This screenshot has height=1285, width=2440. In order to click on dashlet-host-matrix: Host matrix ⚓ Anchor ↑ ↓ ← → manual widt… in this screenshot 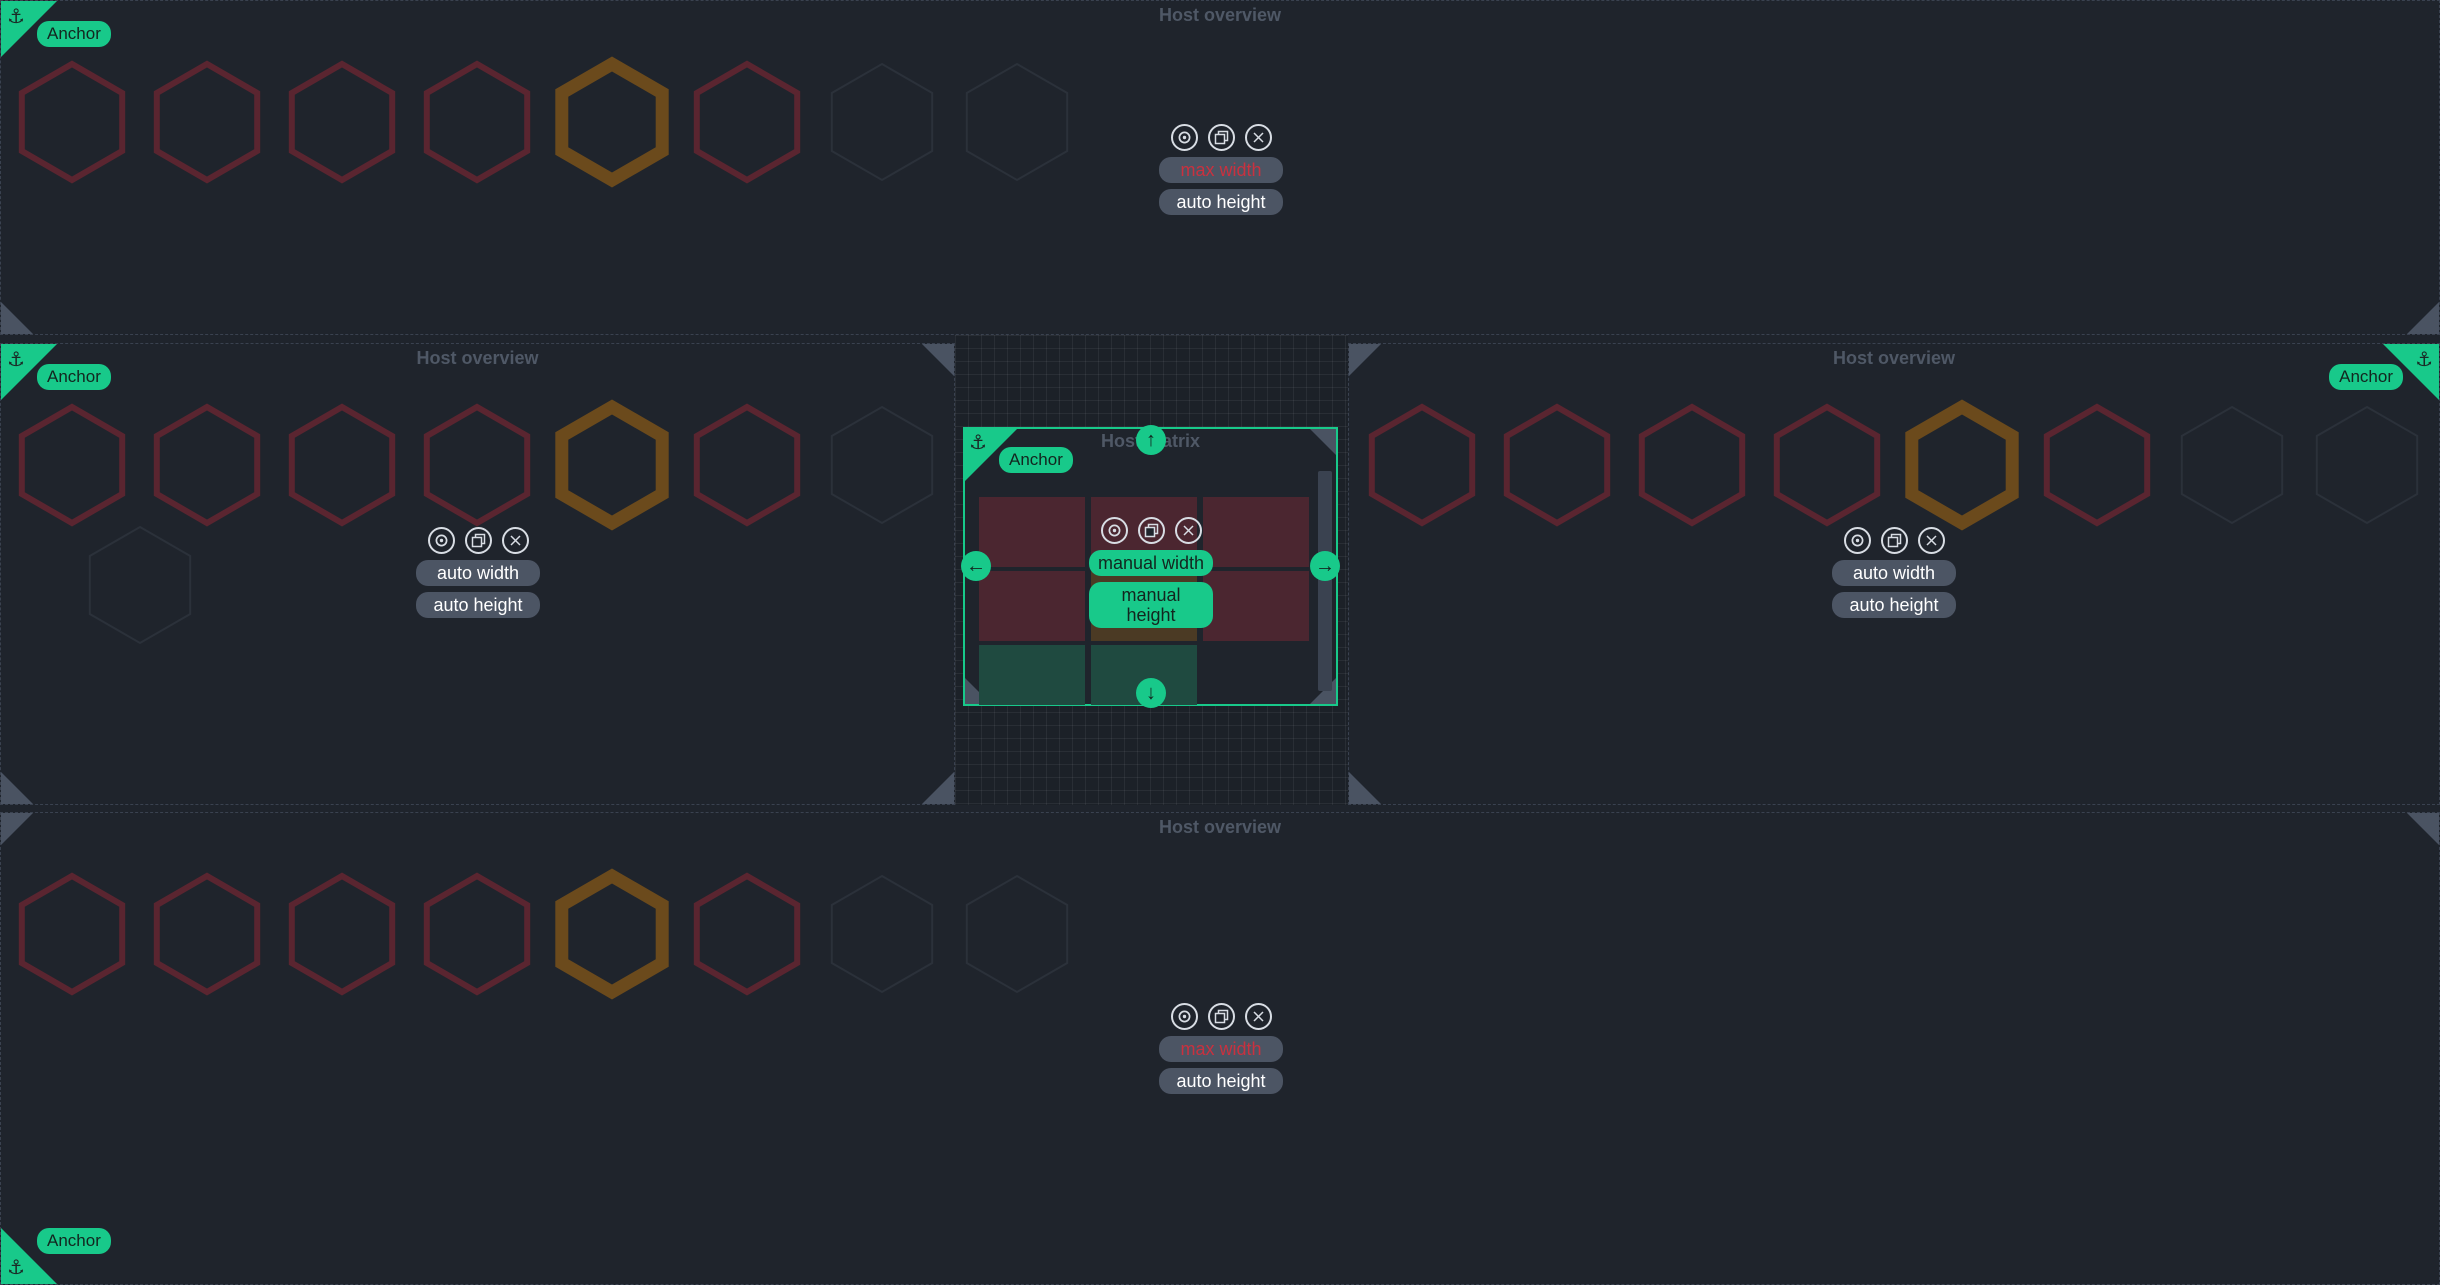, I will do `click(1150, 566)`.